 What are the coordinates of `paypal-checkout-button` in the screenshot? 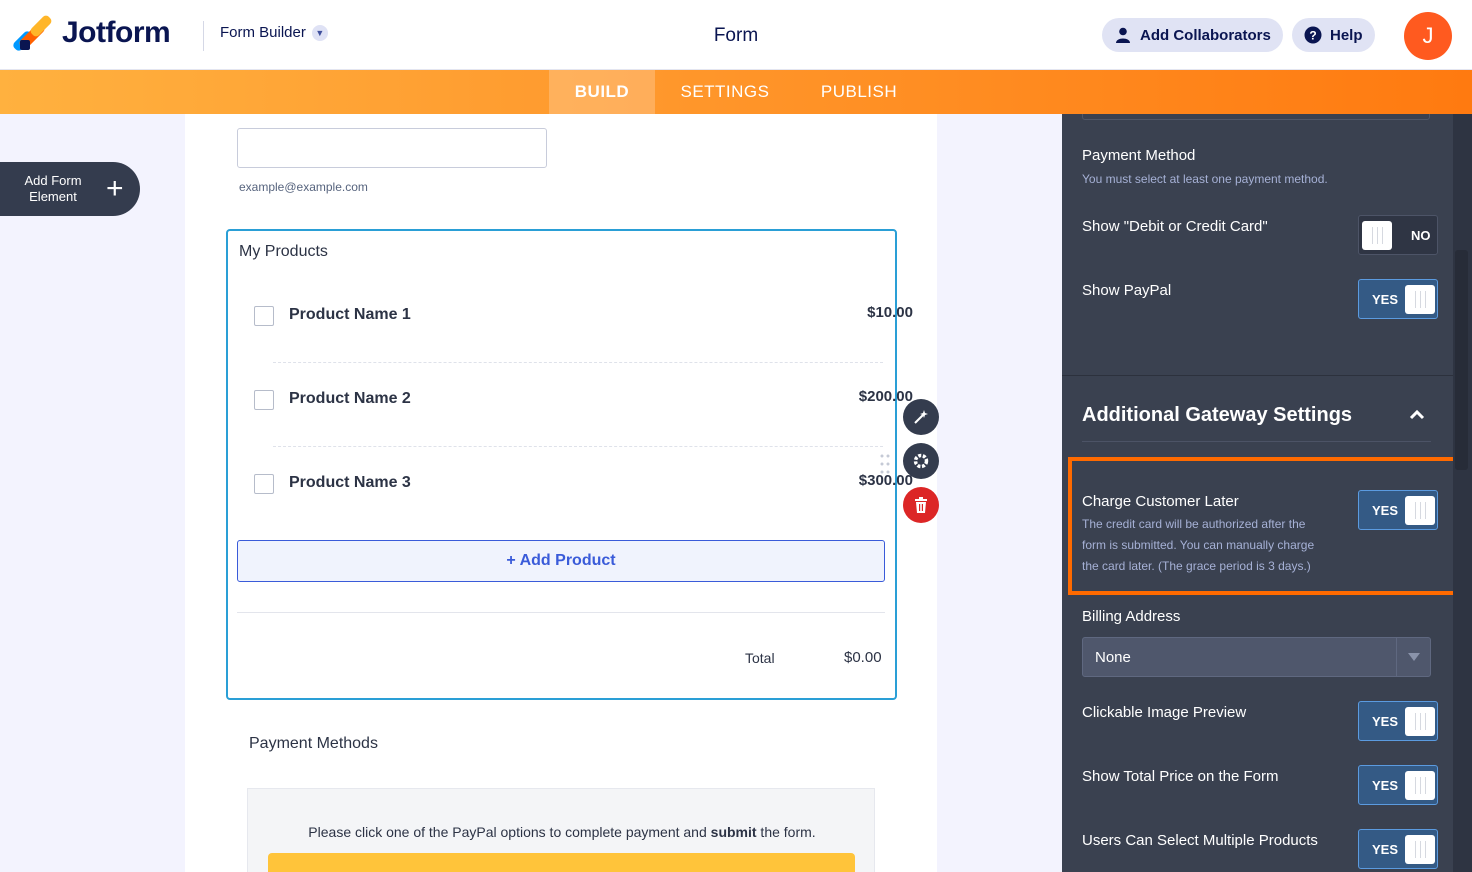 It's located at (561, 862).